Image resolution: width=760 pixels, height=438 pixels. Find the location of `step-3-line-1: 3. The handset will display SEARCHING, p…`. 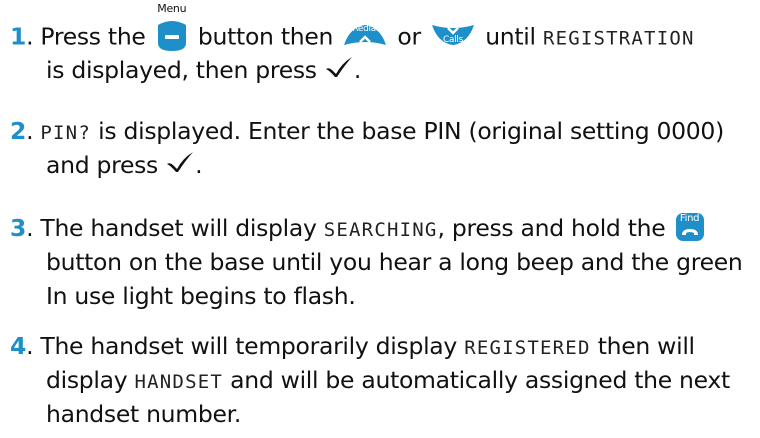

step-3-line-1: 3. The handset will display SEARCHING, p… is located at coordinates (382, 228).